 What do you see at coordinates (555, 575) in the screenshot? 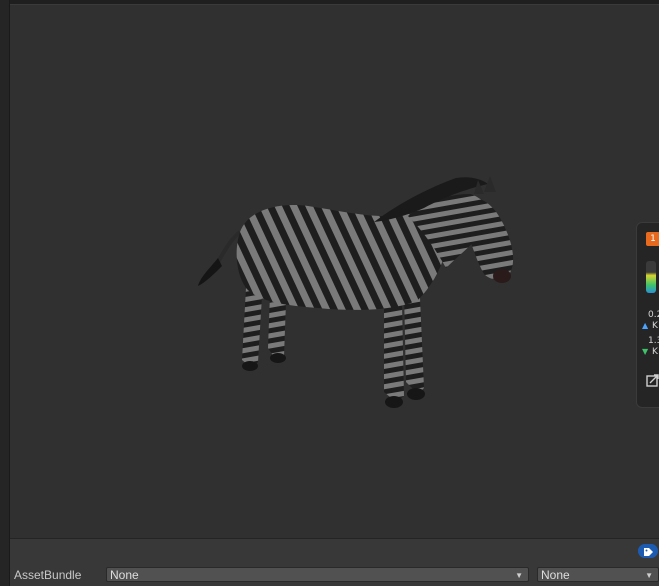
I see `asset-bundle-variant-value: None` at bounding box center [555, 575].